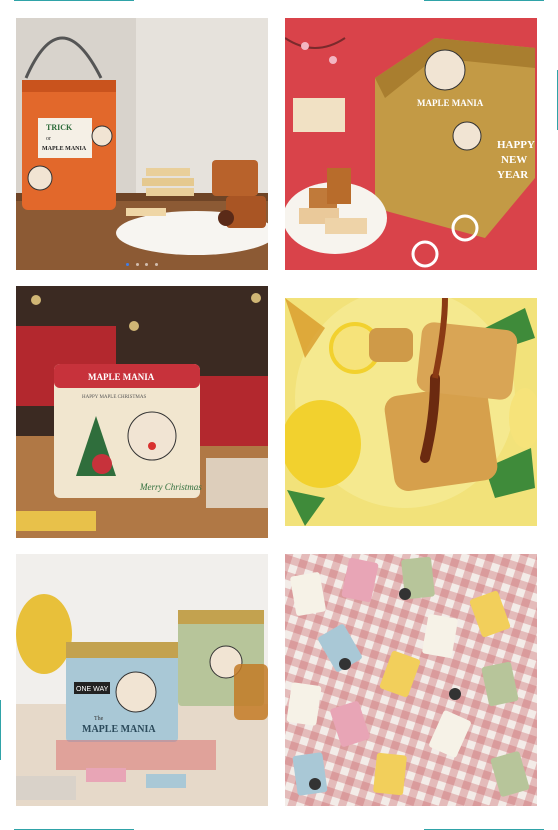  Describe the element at coordinates (119, 729) in the screenshot. I see `tin-text-maple-blue: MAPLE MANIA` at that location.